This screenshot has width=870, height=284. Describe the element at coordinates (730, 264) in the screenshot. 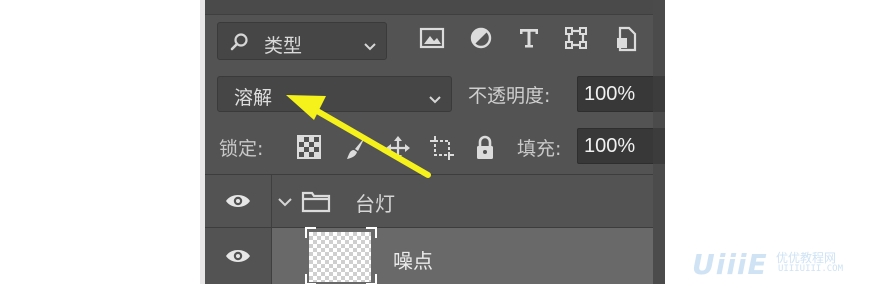

I see `watermark-logo: UiiiE` at that location.